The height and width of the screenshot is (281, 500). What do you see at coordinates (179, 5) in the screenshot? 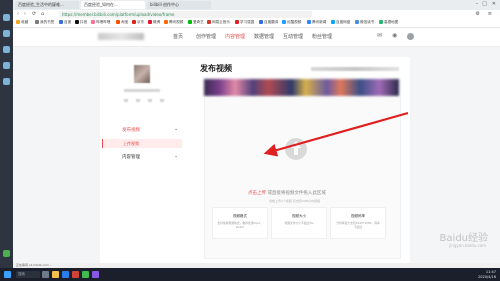
I see `browser-tab: bilibili 创作中心` at bounding box center [179, 5].